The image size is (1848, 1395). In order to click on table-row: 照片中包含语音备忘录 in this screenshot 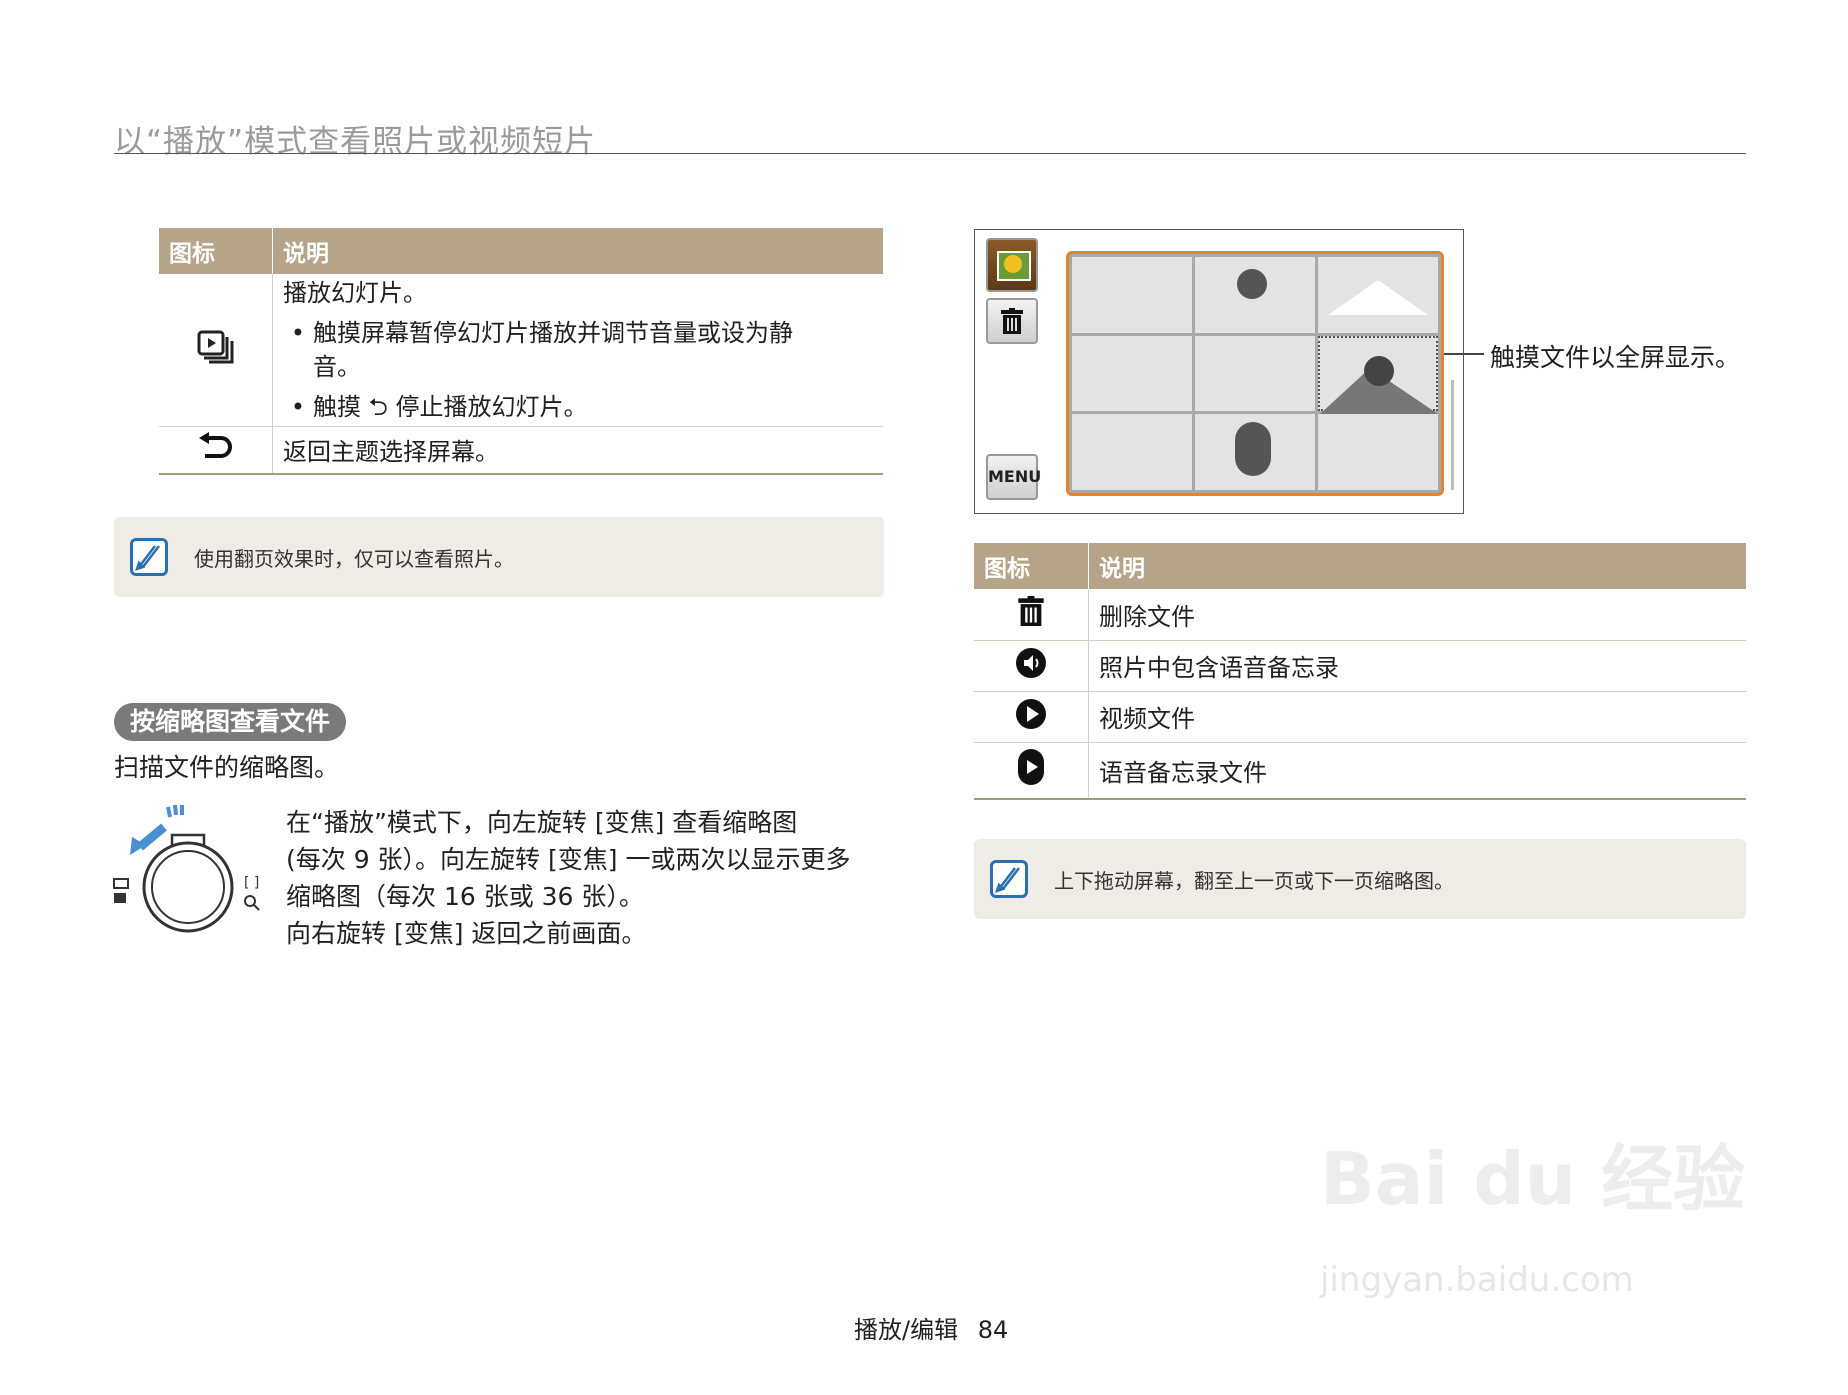, I will do `click(1360, 666)`.